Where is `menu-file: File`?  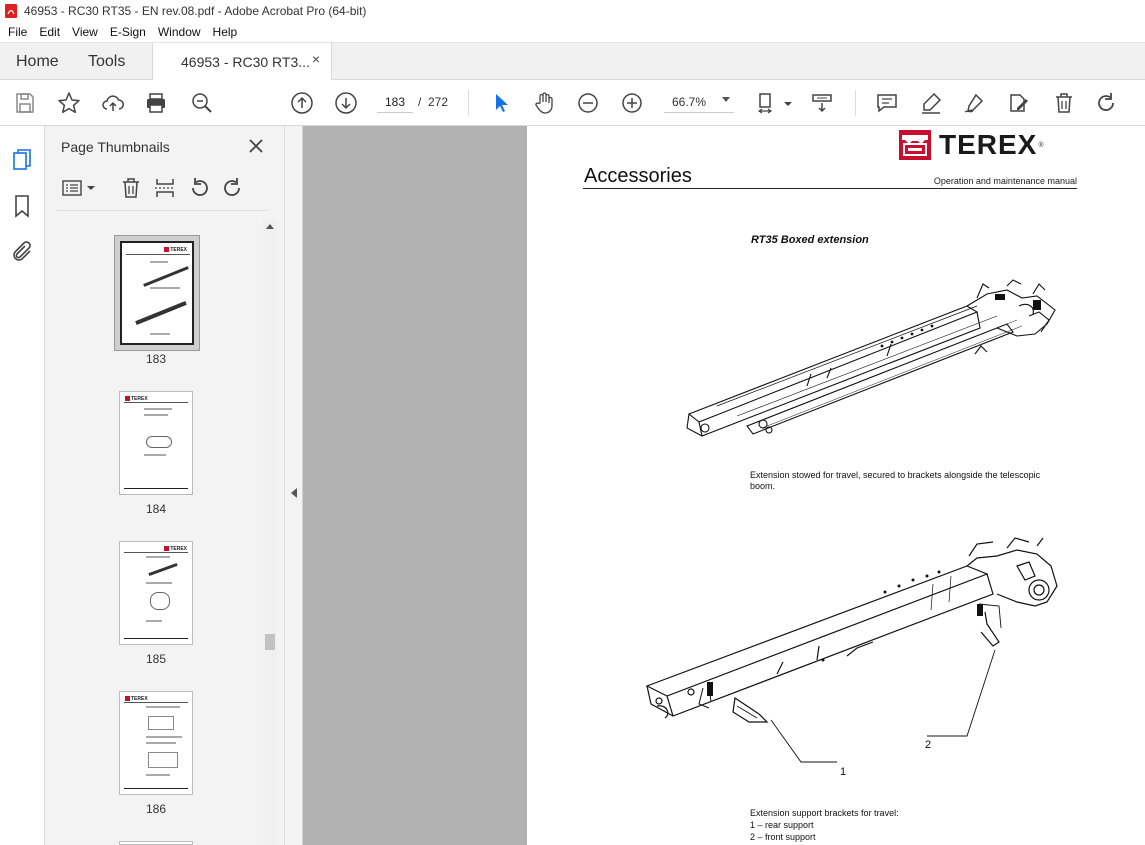
menu-file: File is located at coordinates (17, 32).